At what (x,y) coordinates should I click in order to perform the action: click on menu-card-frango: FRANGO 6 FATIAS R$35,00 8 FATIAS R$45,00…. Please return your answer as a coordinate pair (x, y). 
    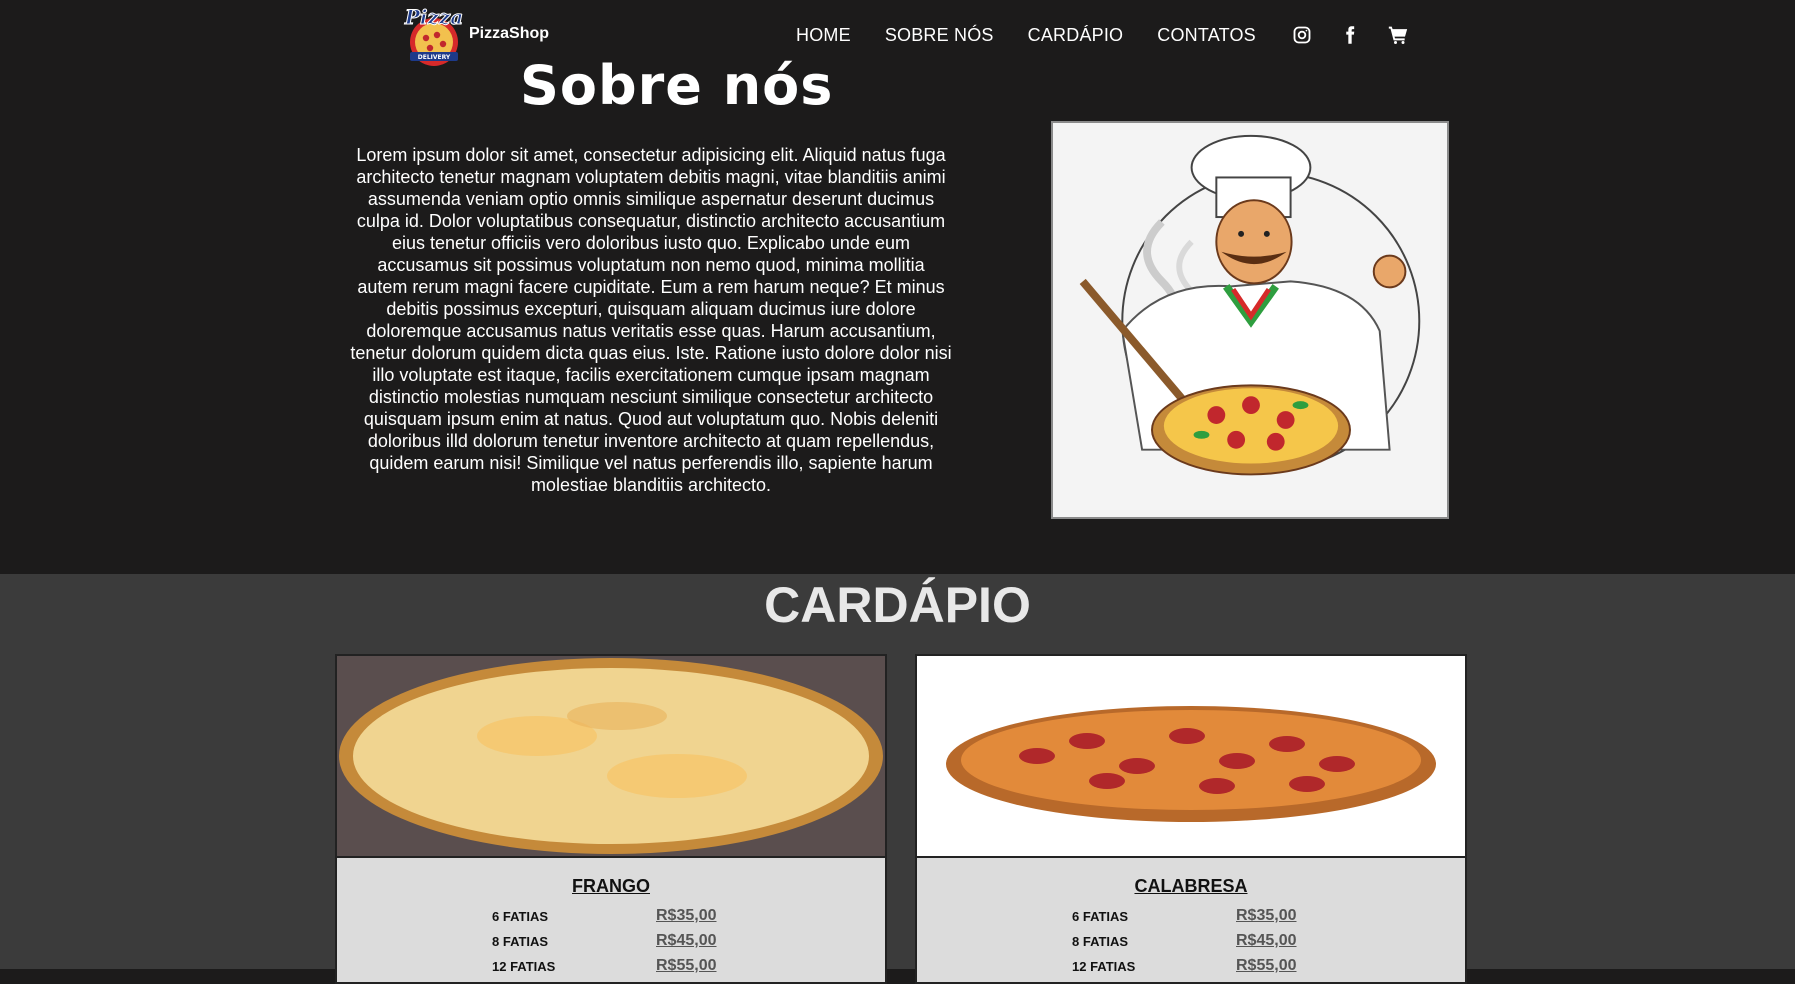
    Looking at the image, I should click on (611, 819).